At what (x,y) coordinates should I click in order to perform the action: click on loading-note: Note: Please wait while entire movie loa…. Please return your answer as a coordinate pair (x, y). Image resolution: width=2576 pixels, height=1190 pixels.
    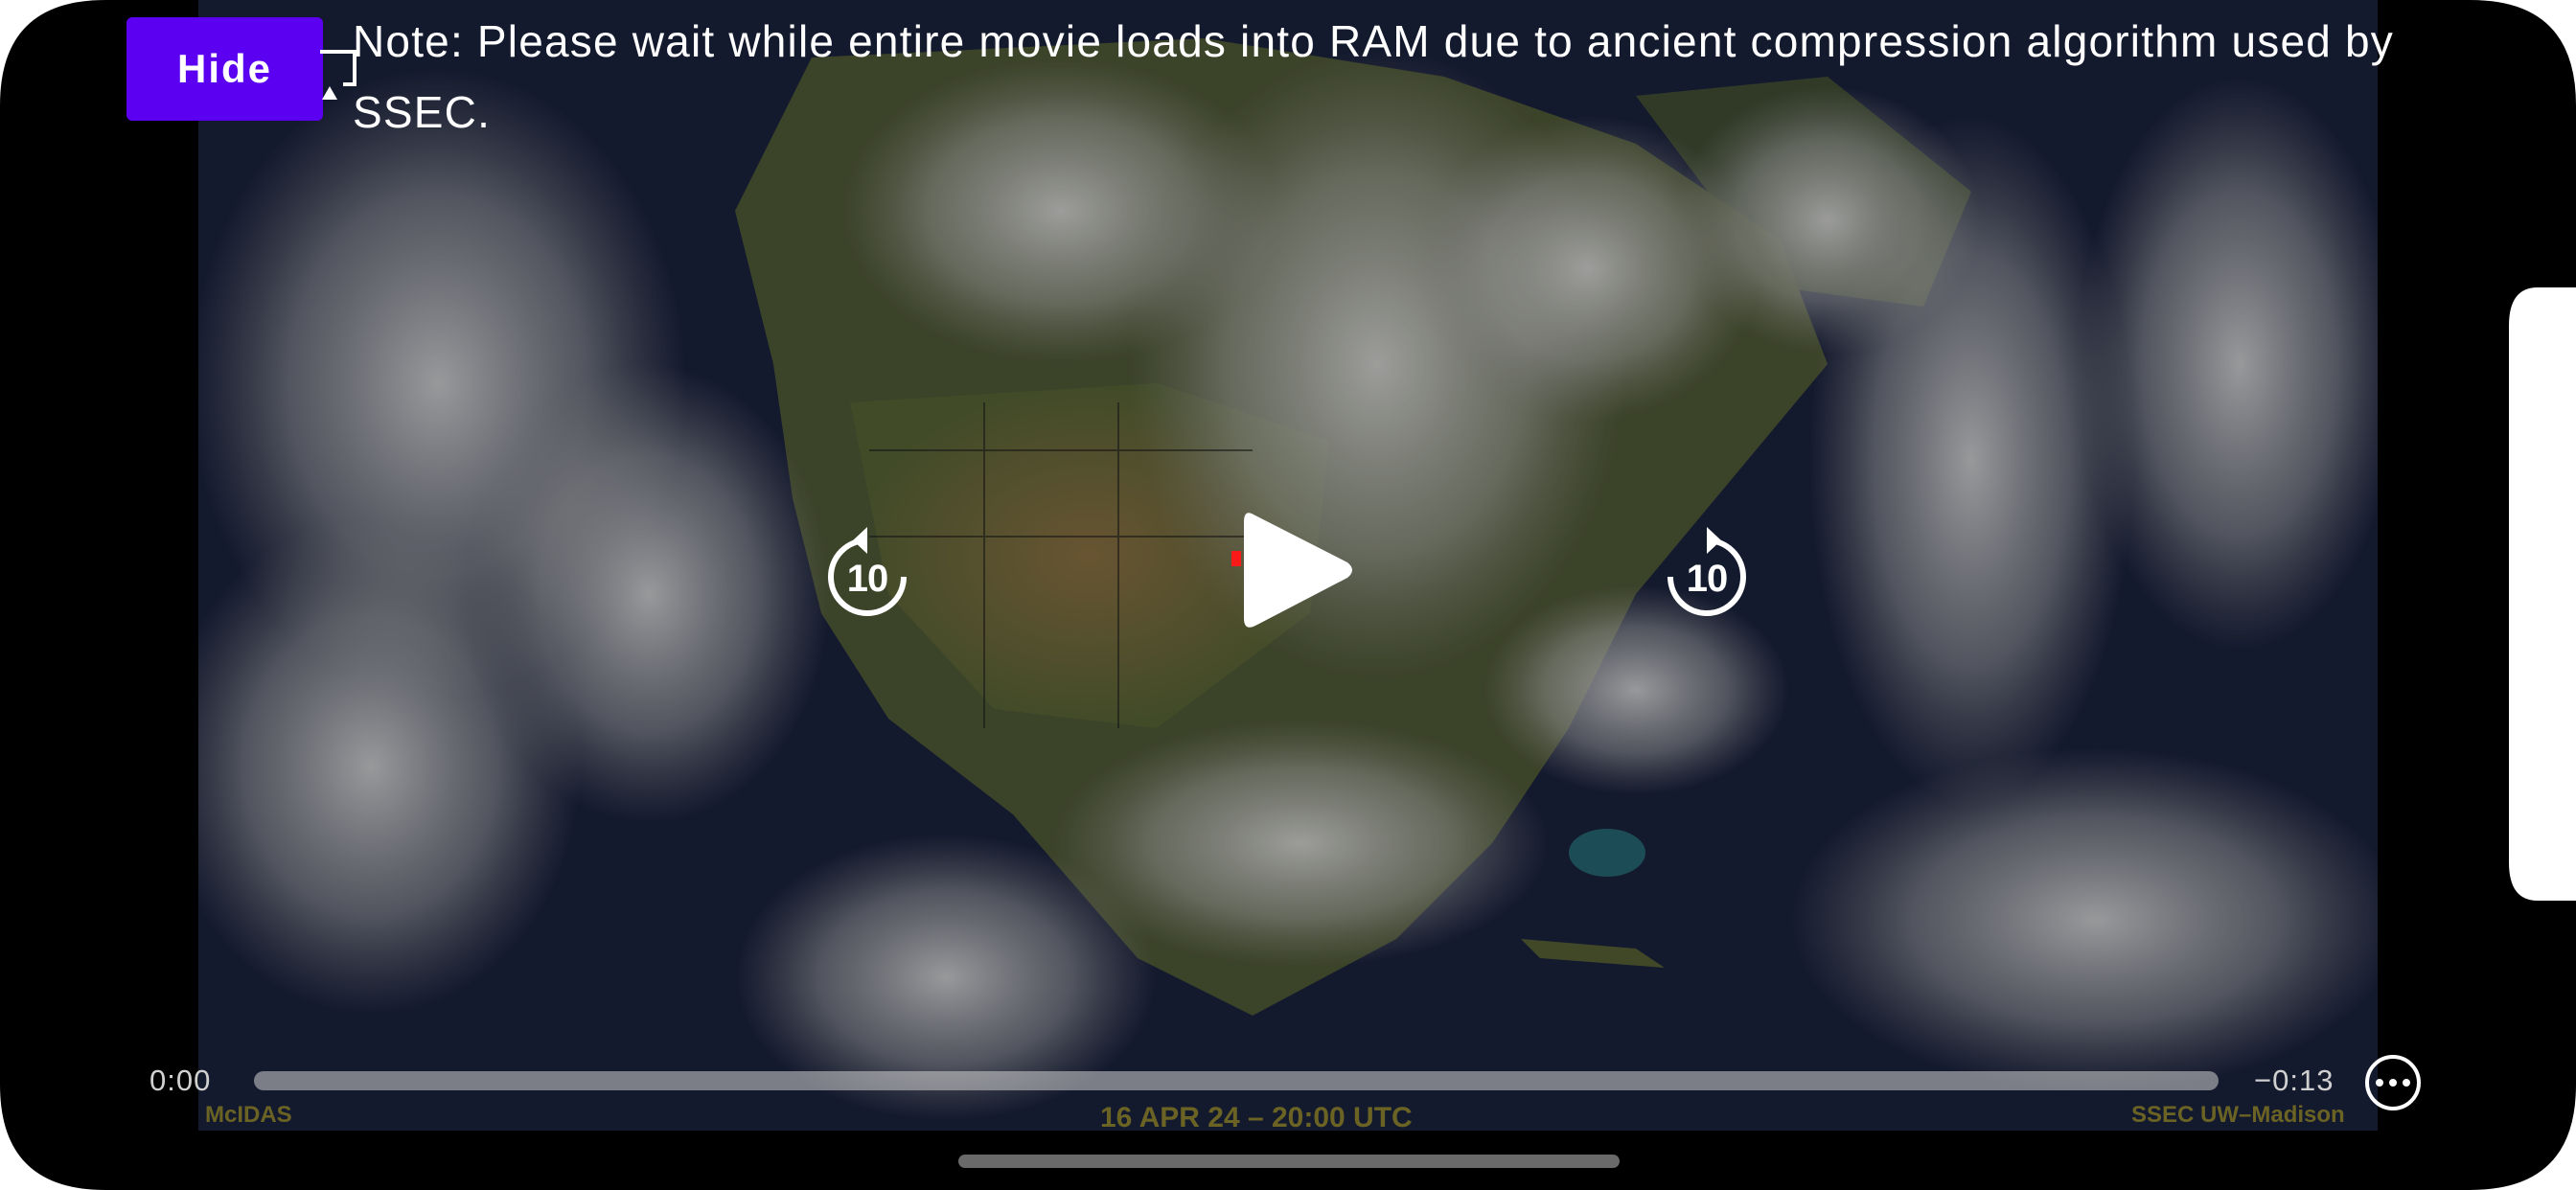
    Looking at the image, I should click on (1373, 76).